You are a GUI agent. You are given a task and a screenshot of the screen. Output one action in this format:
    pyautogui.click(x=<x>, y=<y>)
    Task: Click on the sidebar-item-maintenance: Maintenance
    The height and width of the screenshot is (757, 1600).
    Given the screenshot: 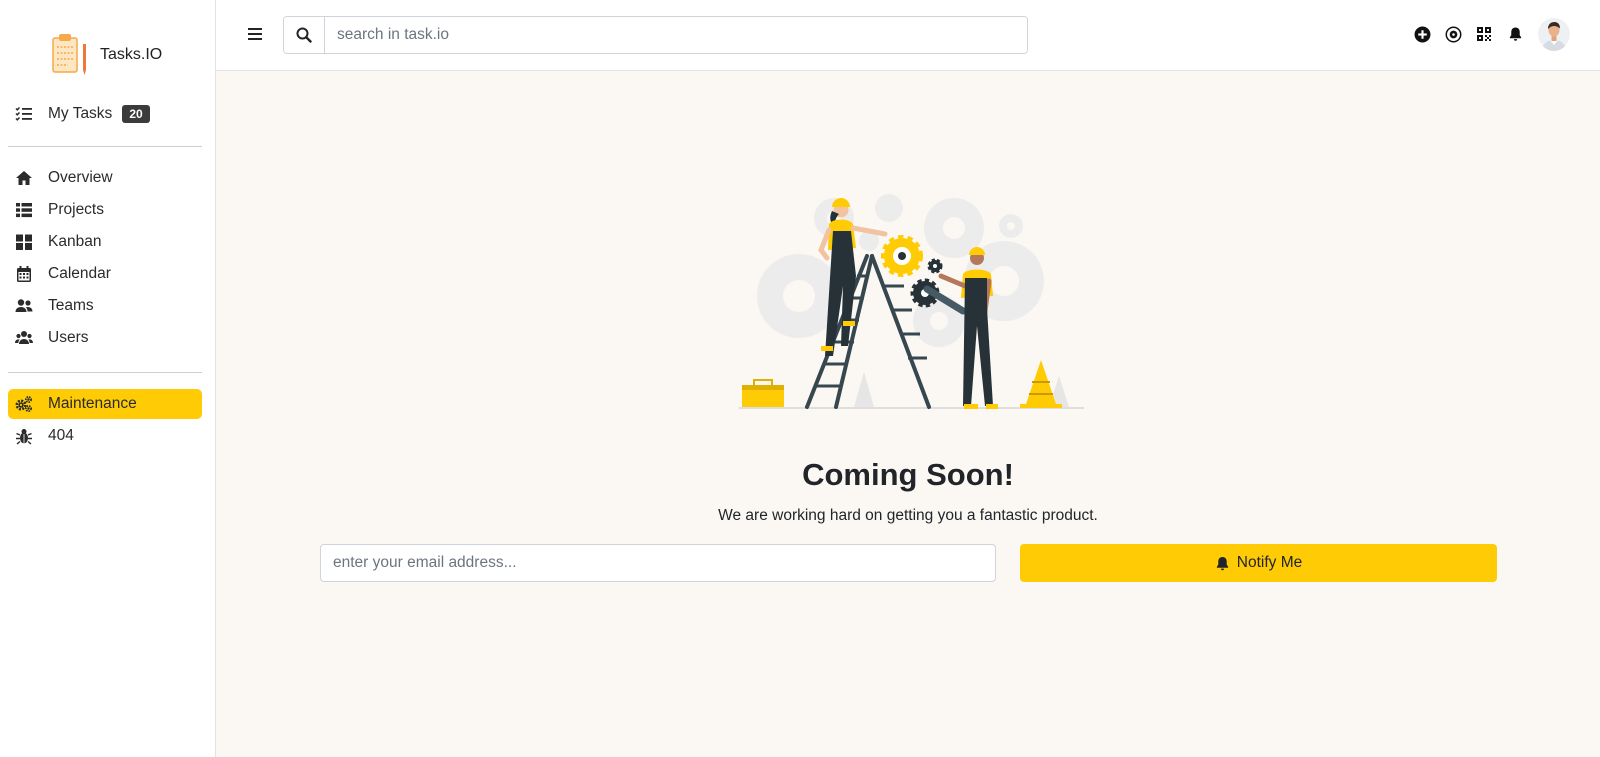 What is the action you would take?
    pyautogui.click(x=105, y=404)
    